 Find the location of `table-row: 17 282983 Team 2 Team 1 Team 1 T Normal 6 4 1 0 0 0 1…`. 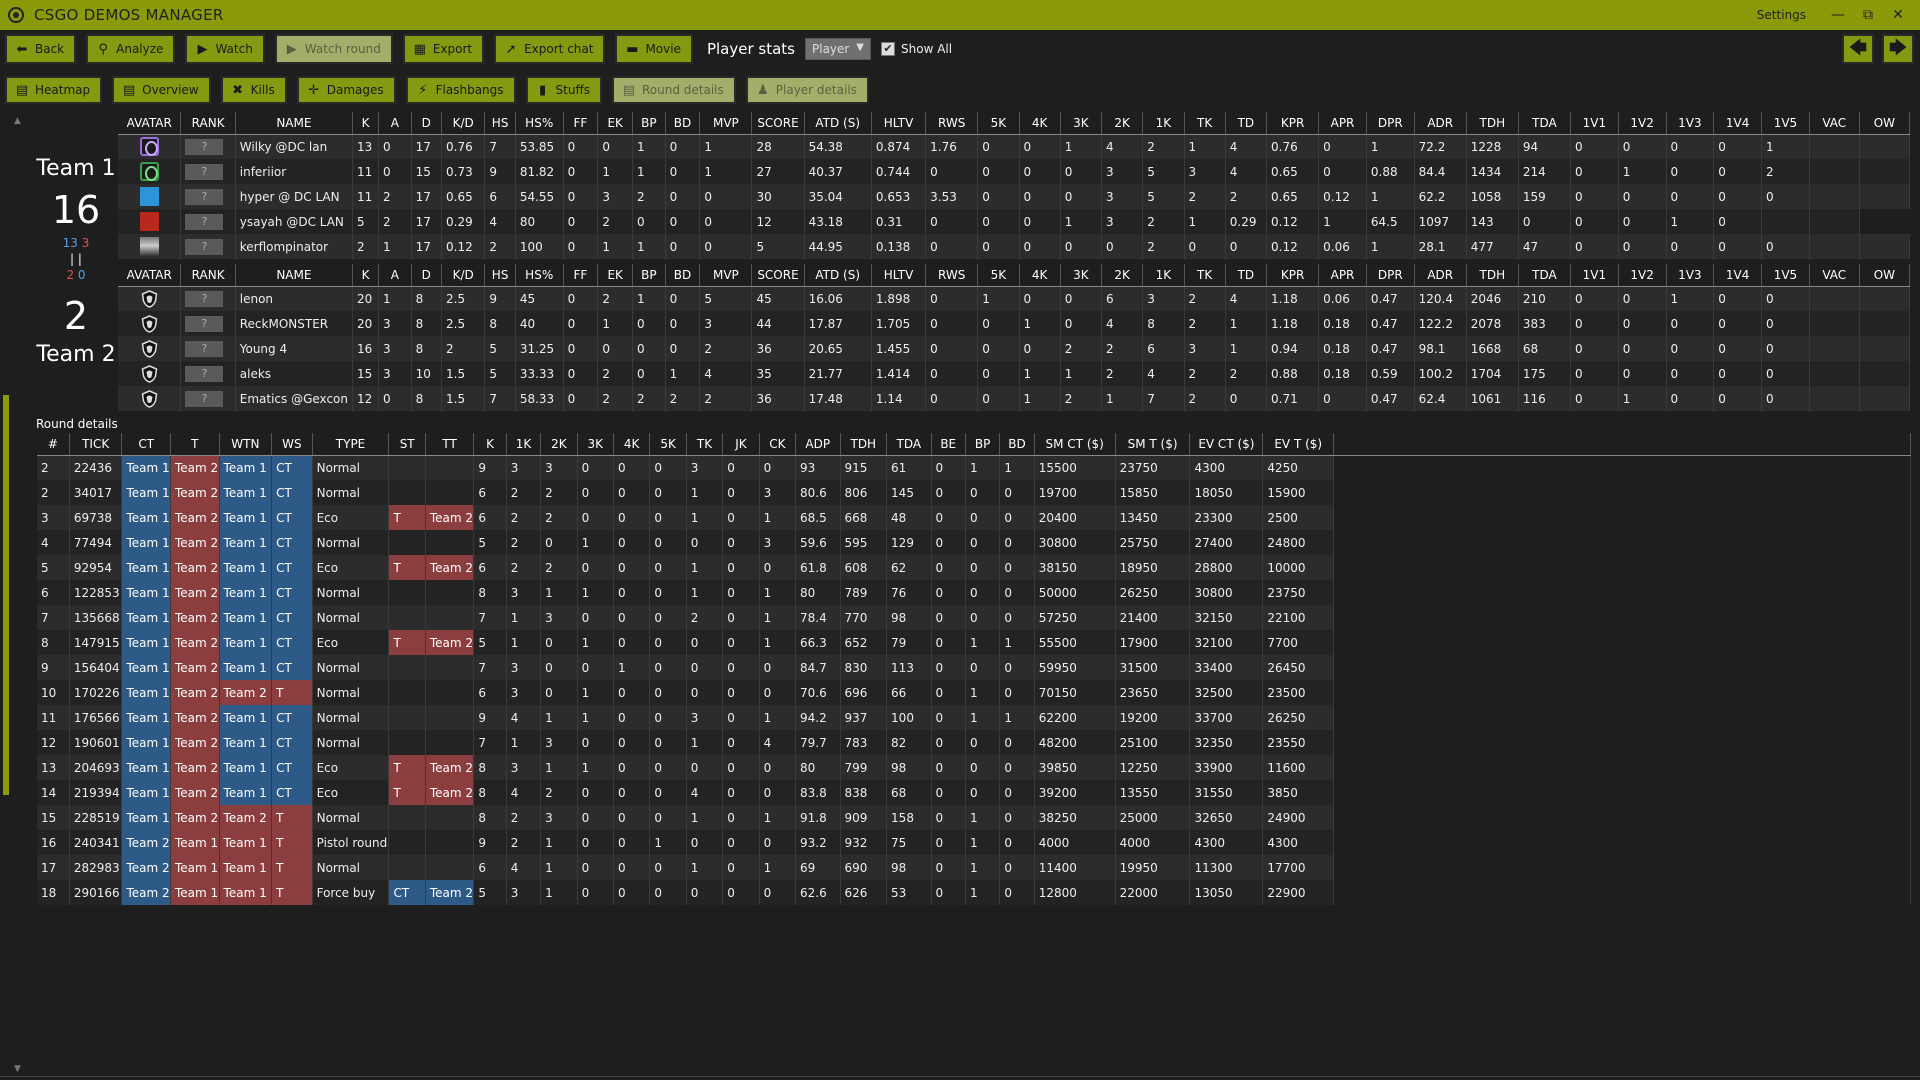

table-row: 17 282983 Team 2 Team 1 Team 1 T Normal 6 4 1 0 0 0 1… is located at coordinates (974, 867).